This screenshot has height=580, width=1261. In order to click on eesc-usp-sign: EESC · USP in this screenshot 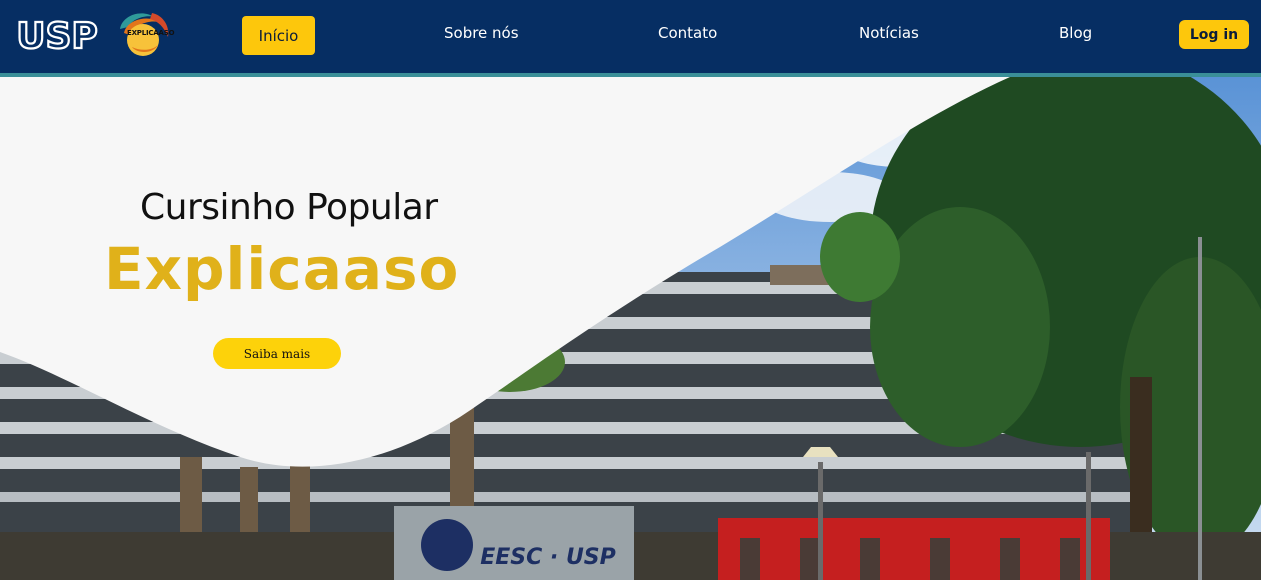, I will do `click(548, 557)`.